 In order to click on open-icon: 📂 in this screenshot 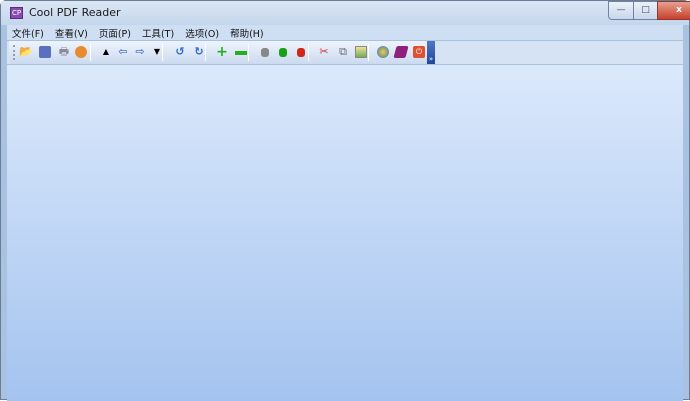, I will do `click(26, 52)`.